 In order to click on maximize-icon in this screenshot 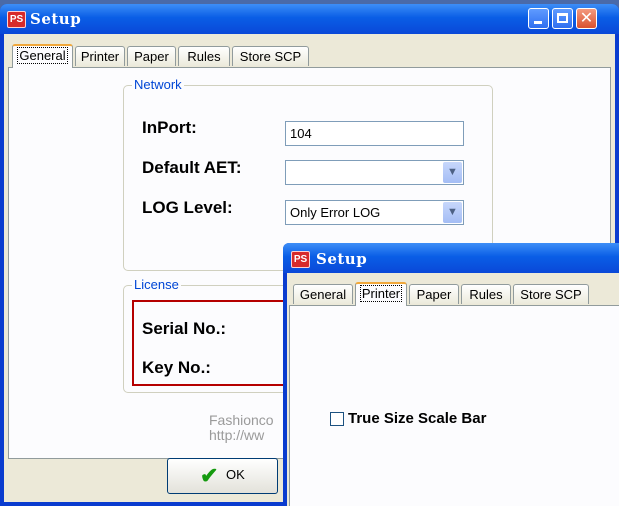, I will do `click(562, 18)`.